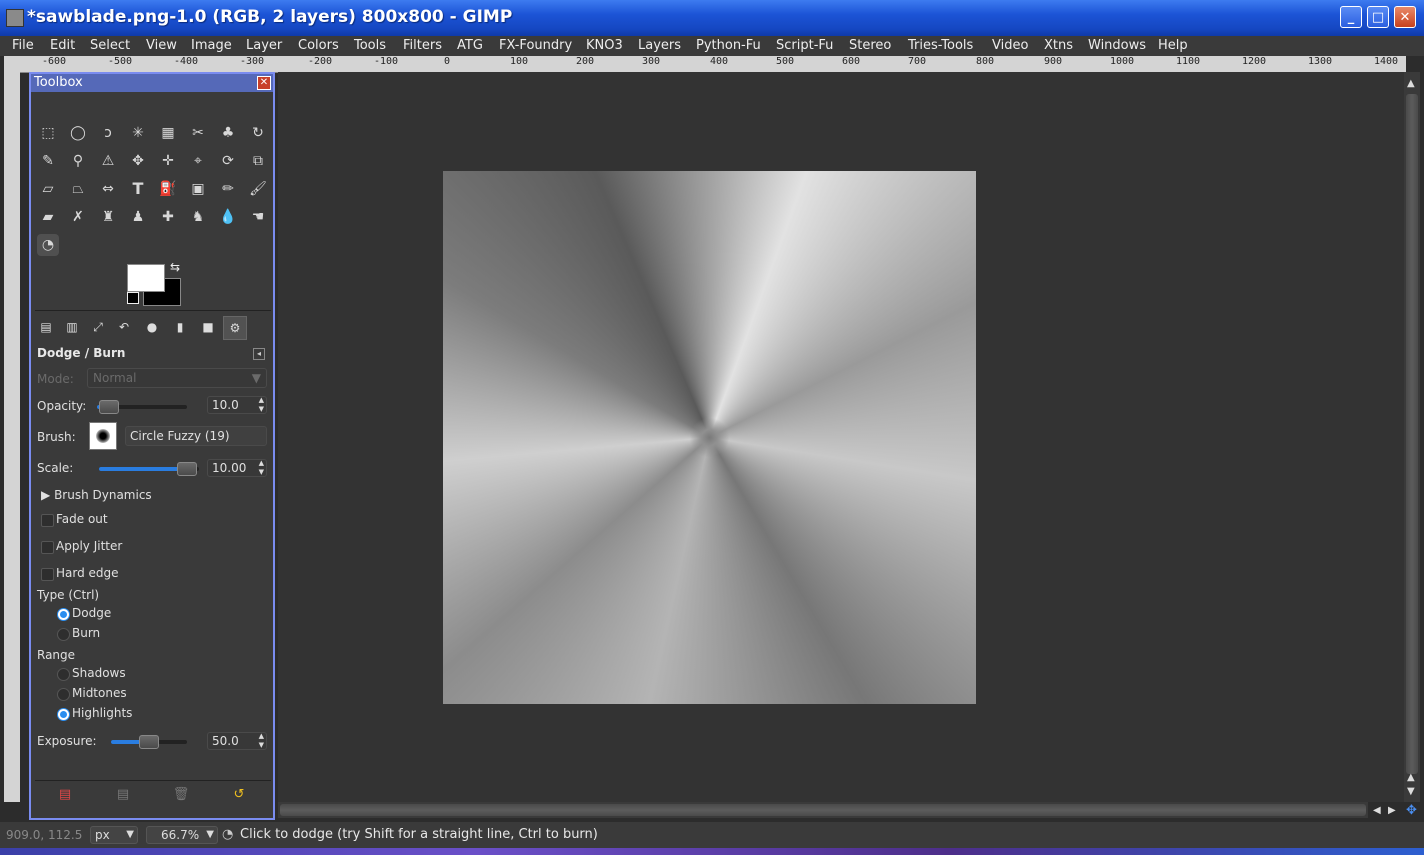 Image resolution: width=1424 pixels, height=855 pixels. What do you see at coordinates (198, 133) in the screenshot?
I see `scissors-icon: ✂` at bounding box center [198, 133].